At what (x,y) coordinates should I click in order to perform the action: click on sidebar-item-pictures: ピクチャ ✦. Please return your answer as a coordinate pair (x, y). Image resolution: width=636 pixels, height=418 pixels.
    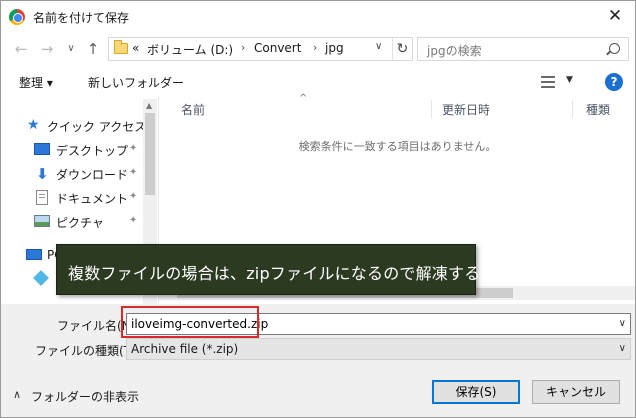
    Looking at the image, I should click on (72, 222).